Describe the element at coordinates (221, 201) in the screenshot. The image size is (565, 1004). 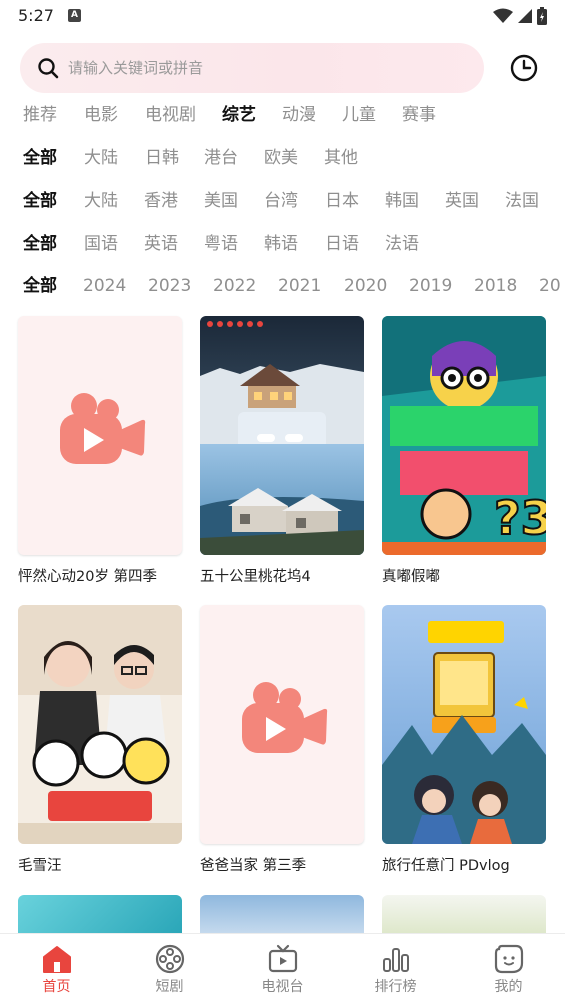
I see `filter-region-usa: 美国` at that location.